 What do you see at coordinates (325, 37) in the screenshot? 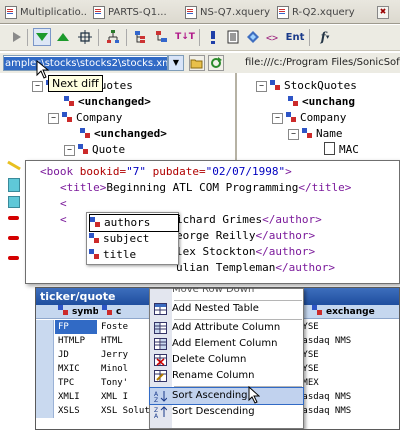
I see `function-button: f ▾` at bounding box center [325, 37].